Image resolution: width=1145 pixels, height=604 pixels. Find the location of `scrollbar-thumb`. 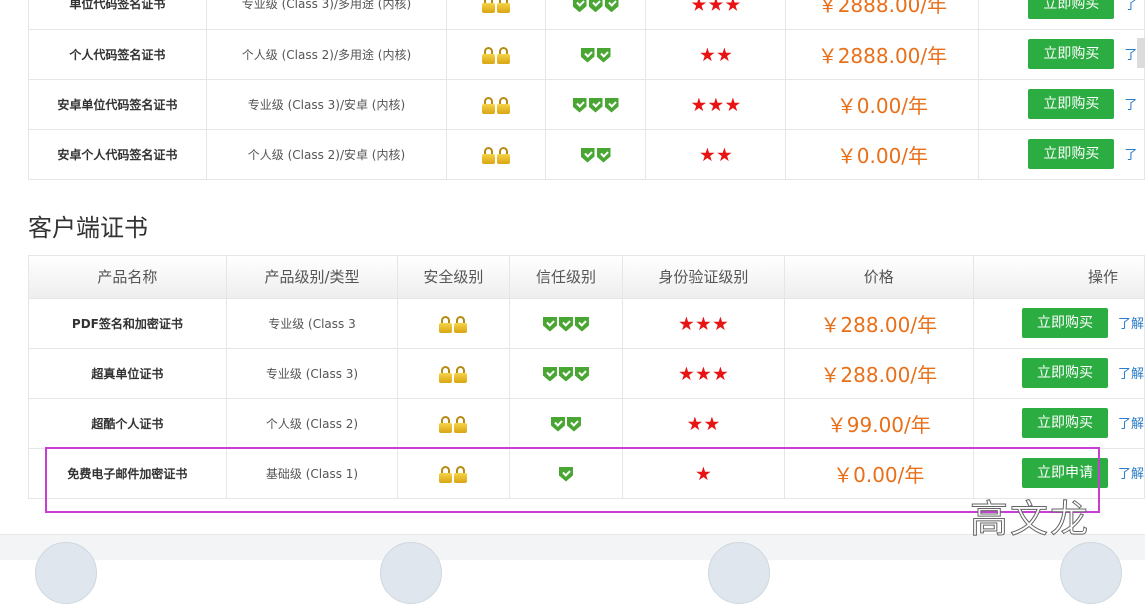

scrollbar-thumb is located at coordinates (1141, 53).